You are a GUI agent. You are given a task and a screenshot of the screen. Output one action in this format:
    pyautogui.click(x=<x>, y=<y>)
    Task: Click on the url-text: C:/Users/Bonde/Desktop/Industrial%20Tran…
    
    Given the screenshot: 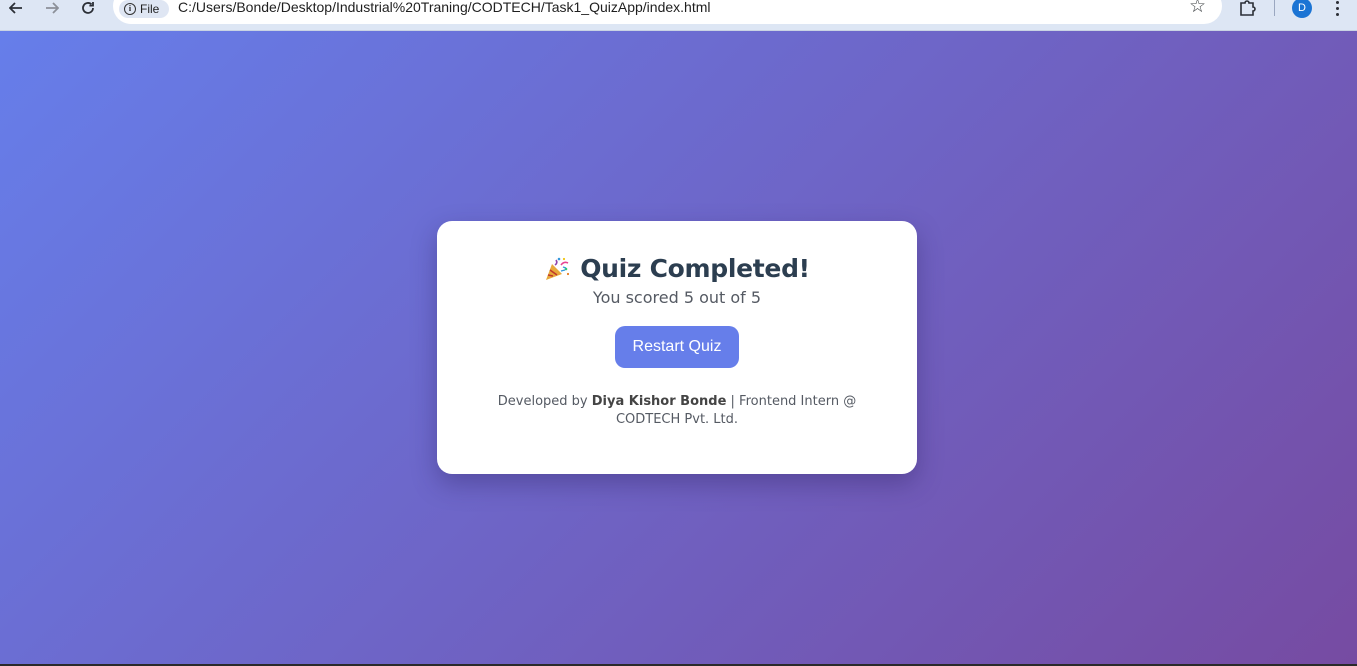 What is the action you would take?
    pyautogui.click(x=444, y=7)
    